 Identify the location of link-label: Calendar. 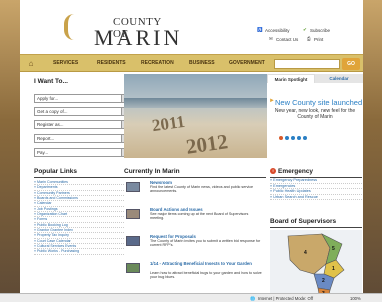
(44, 203).